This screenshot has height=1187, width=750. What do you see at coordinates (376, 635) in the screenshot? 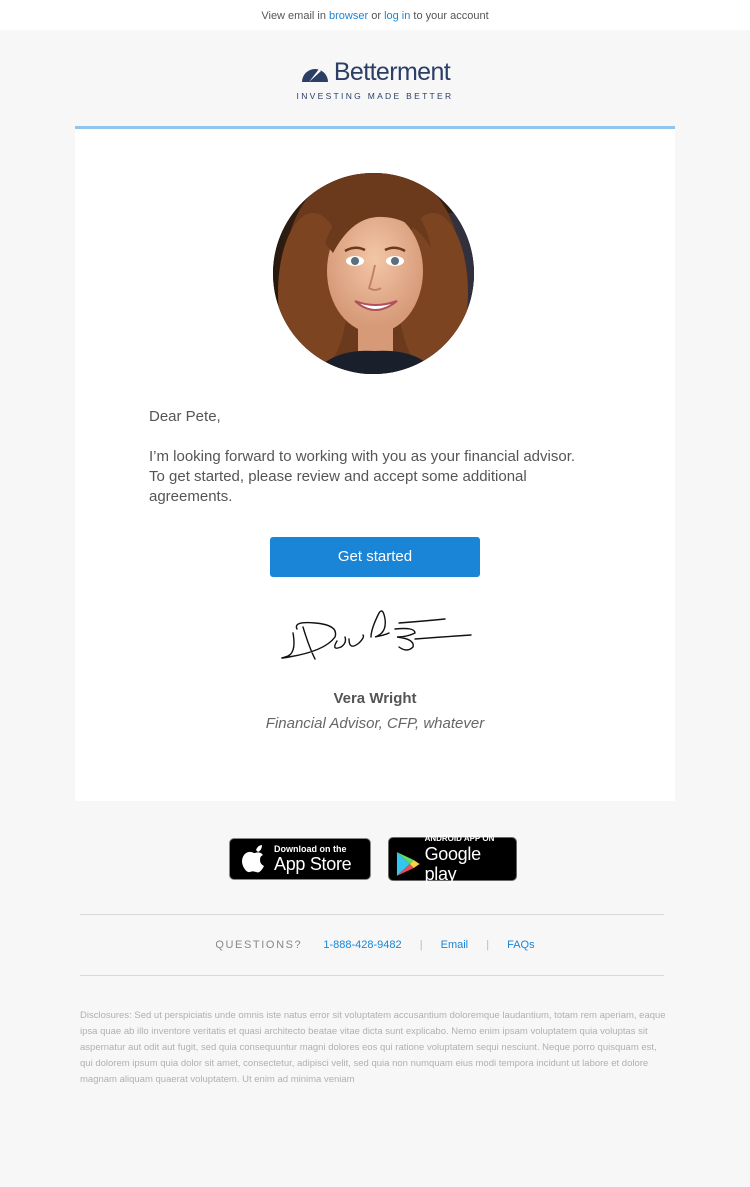
I see `advisor-signature` at bounding box center [376, 635].